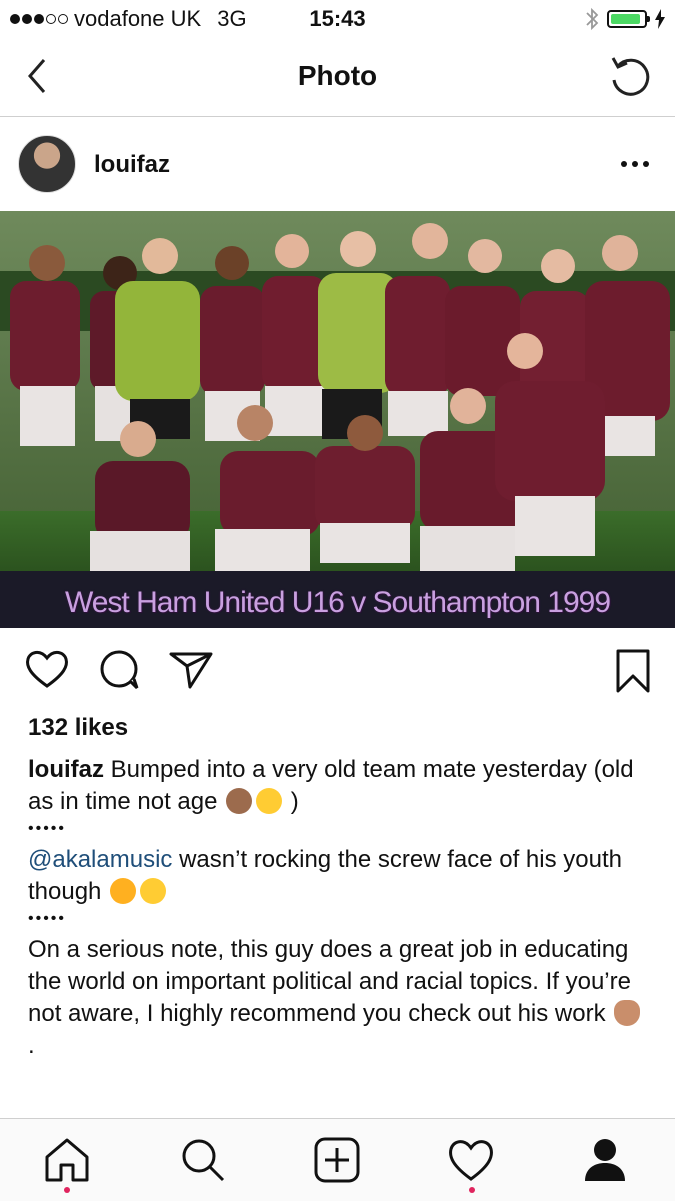 The width and height of the screenshot is (675, 1201). I want to click on navigation-bar: Photo, so click(337, 77).